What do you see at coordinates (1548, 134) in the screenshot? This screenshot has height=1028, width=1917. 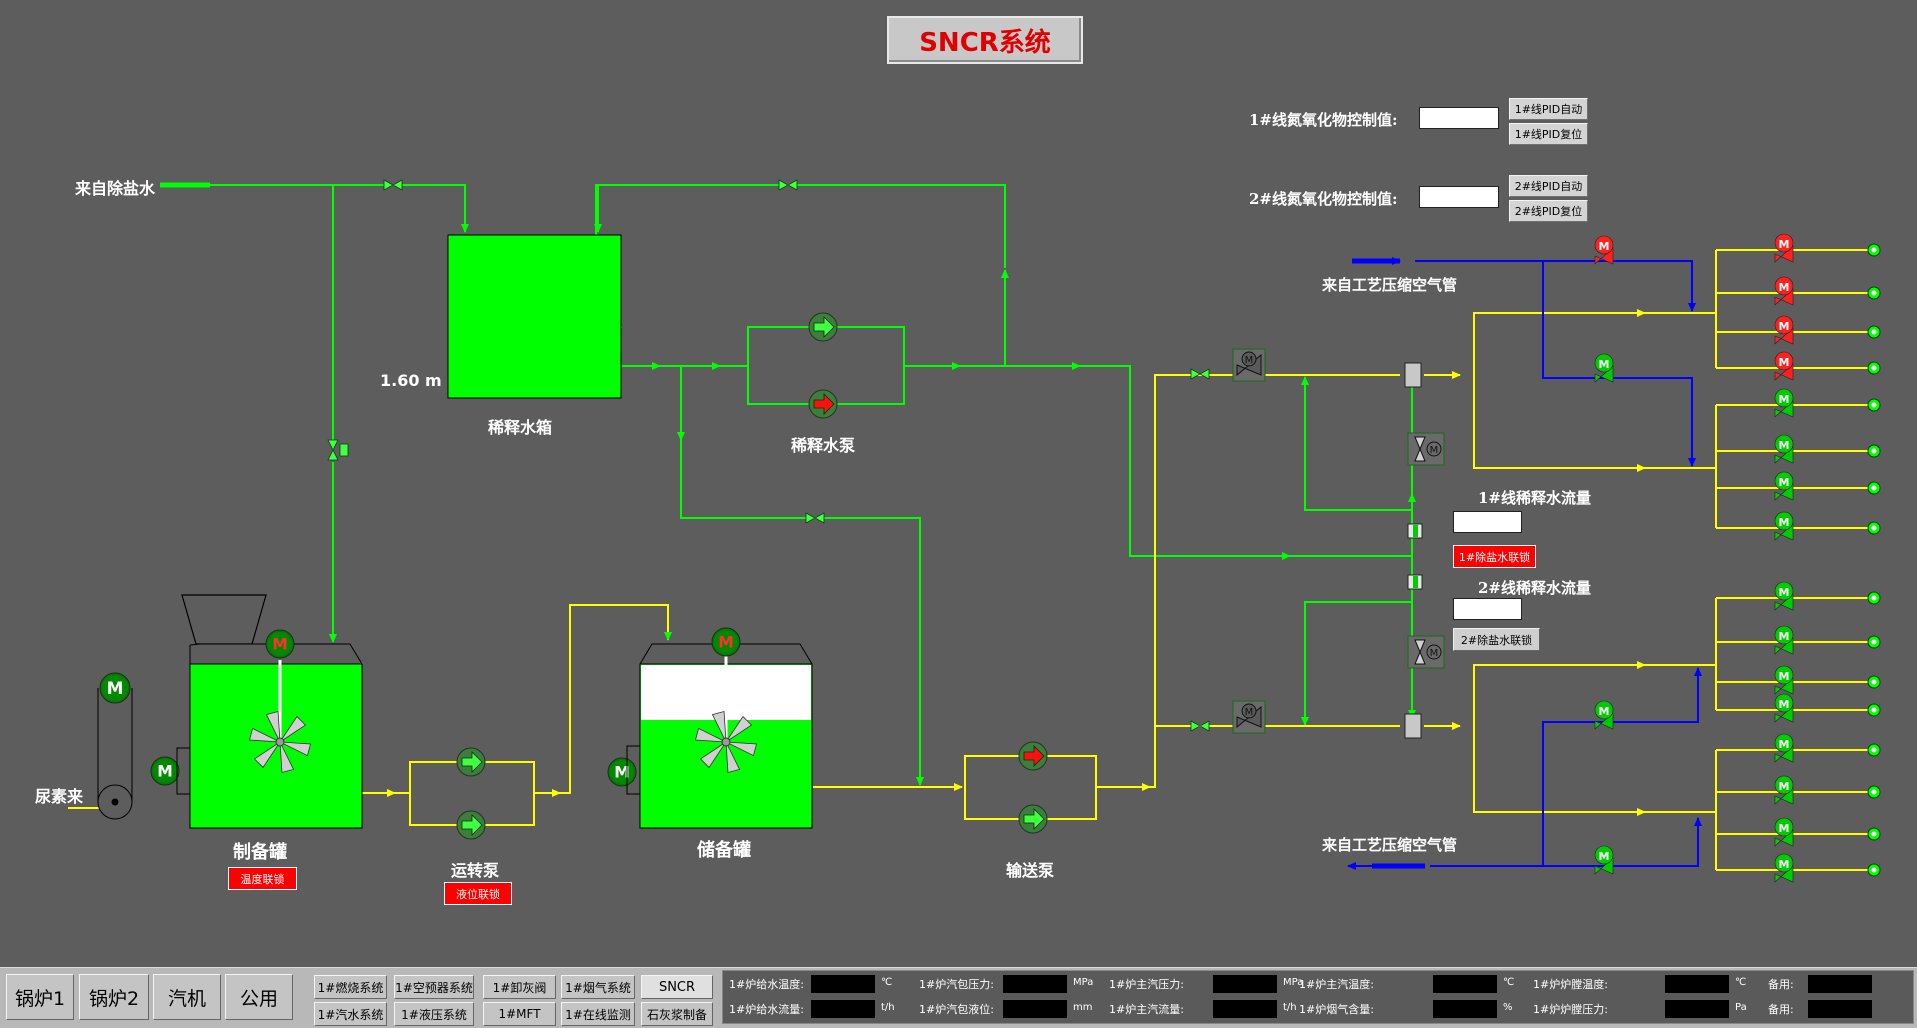 I see `line1-pid-reset-button: 1#线PID复位` at bounding box center [1548, 134].